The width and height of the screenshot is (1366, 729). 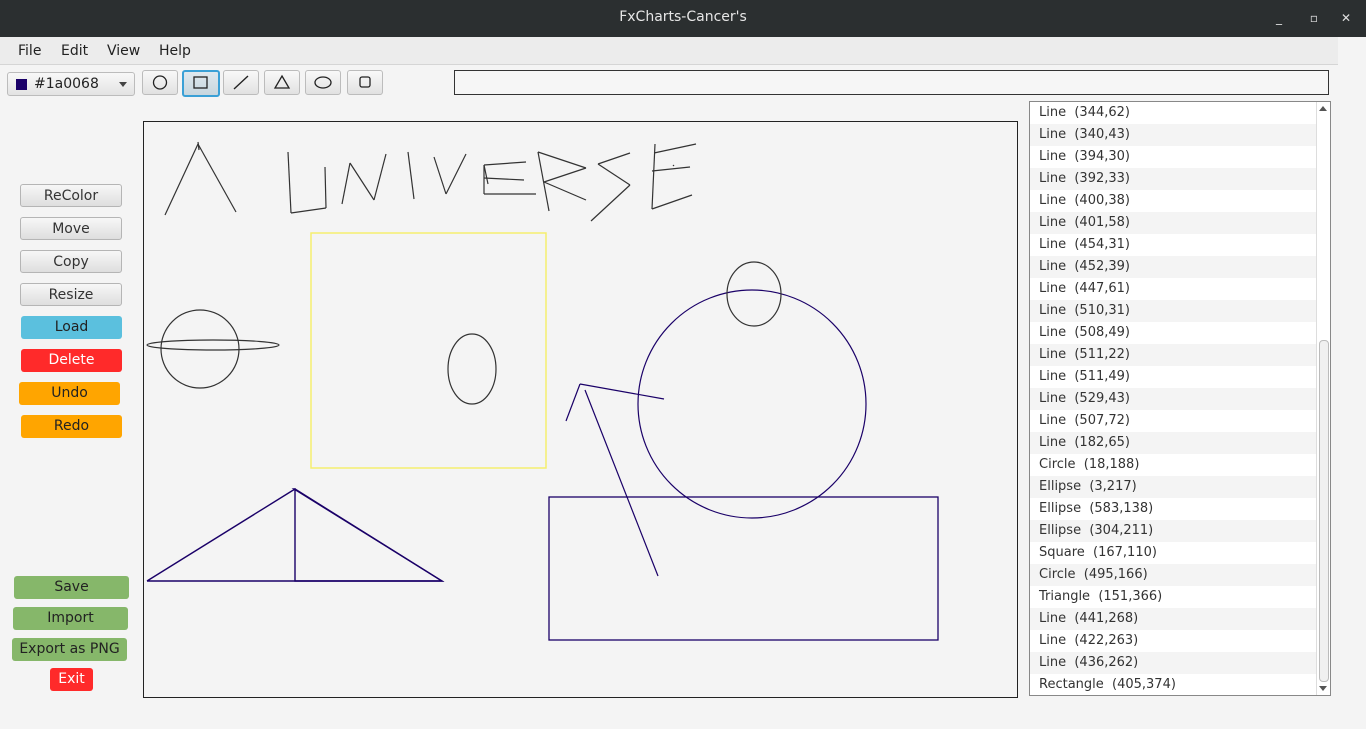 What do you see at coordinates (1180, 355) in the screenshot?
I see `list-item: Line (511,22)` at bounding box center [1180, 355].